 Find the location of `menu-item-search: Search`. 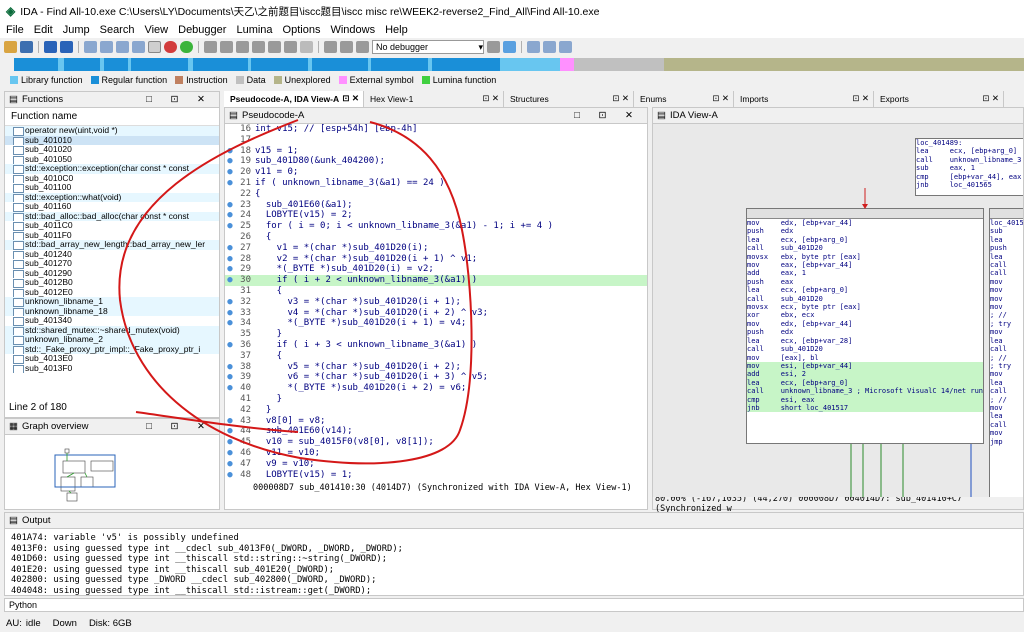

menu-item-search: Search is located at coordinates (117, 30).